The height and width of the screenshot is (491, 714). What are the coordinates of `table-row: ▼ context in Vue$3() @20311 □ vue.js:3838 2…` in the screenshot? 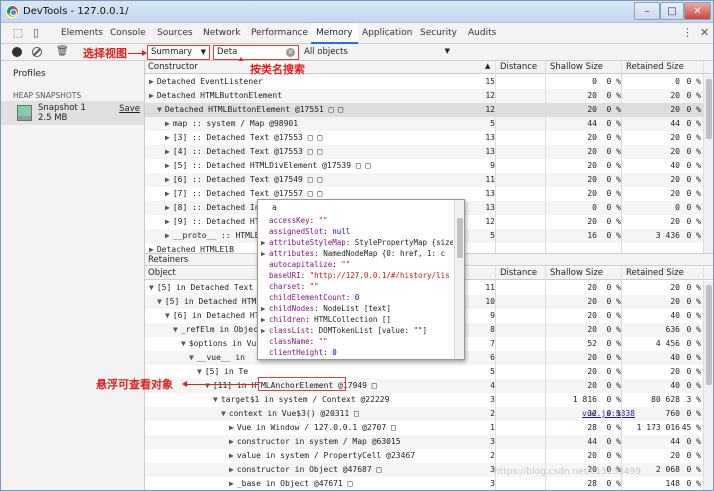 It's located at (429, 414).